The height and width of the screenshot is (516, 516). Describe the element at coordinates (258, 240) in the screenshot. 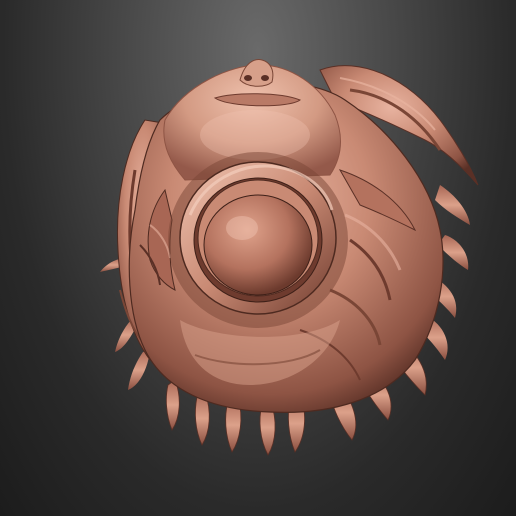

I see `neck-socket` at that location.